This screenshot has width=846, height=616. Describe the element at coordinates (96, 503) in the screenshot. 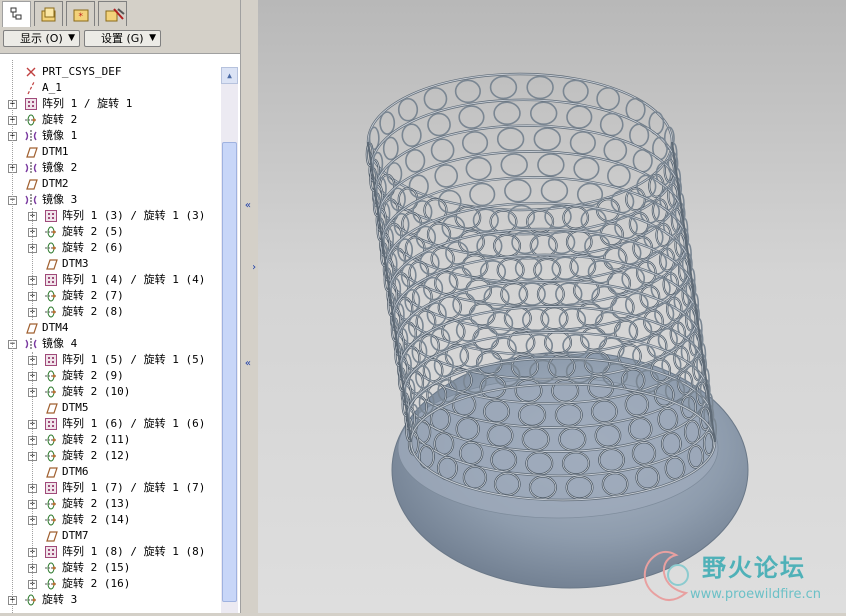

I see `tree-item-label: 旋转 2 (13)` at that location.